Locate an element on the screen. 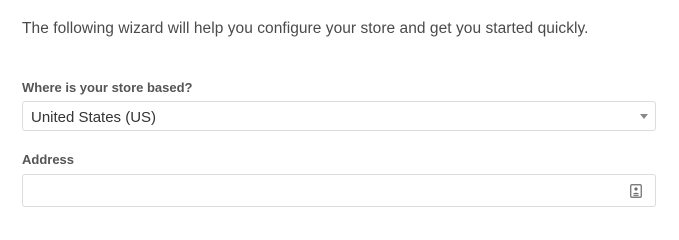  store-country-select: United States (US) is located at coordinates (339, 116).